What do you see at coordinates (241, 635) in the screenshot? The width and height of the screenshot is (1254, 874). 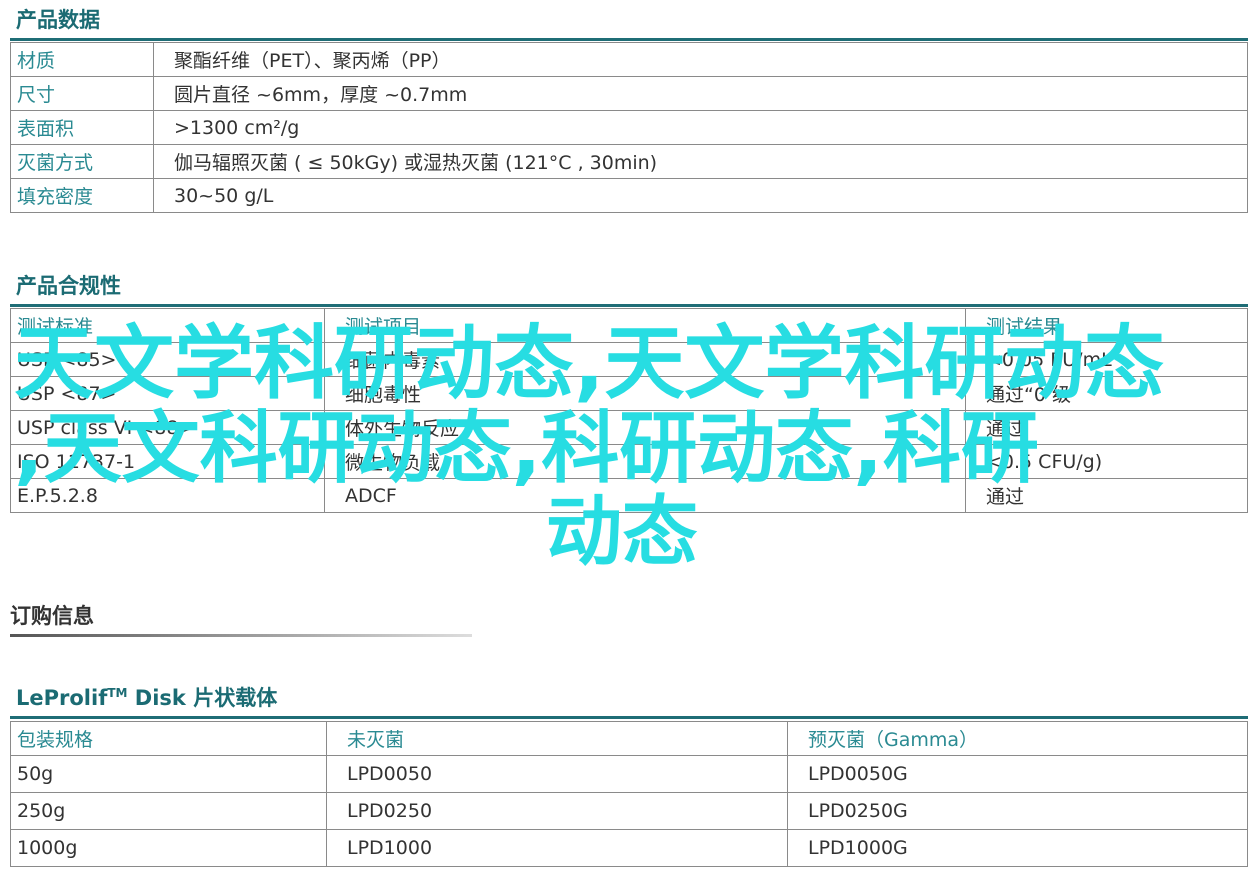 I see `order-info-underline` at bounding box center [241, 635].